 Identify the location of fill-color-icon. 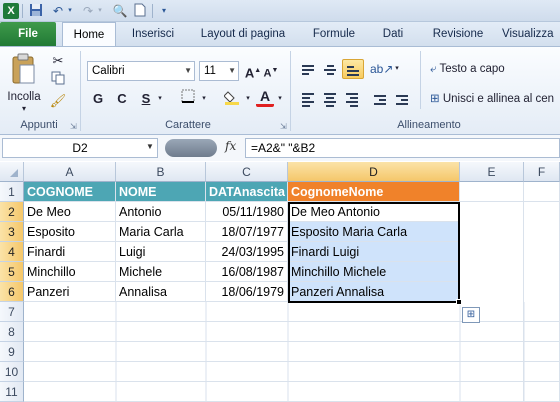
(232, 99).